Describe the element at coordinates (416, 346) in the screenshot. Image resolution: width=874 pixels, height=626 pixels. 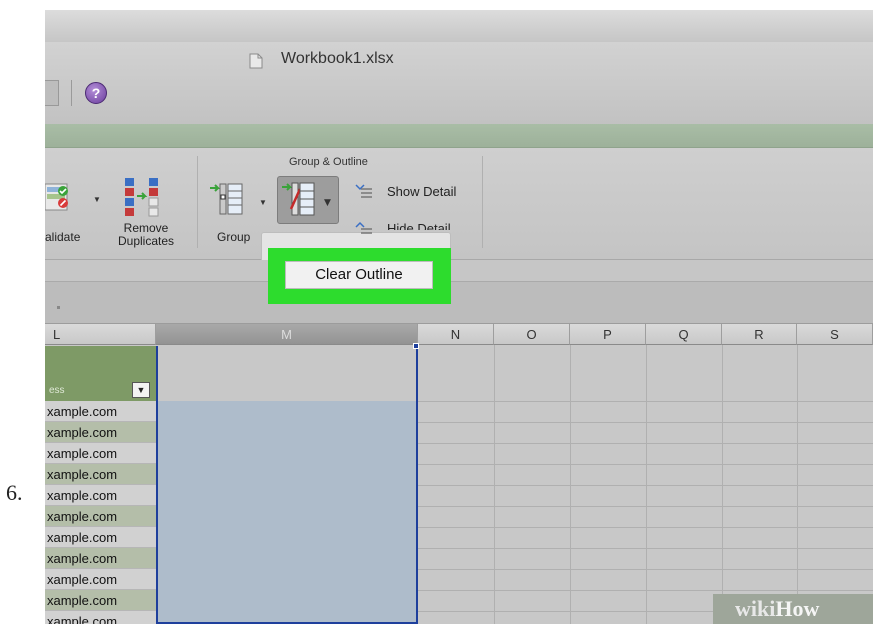
I see `selection-handle` at that location.